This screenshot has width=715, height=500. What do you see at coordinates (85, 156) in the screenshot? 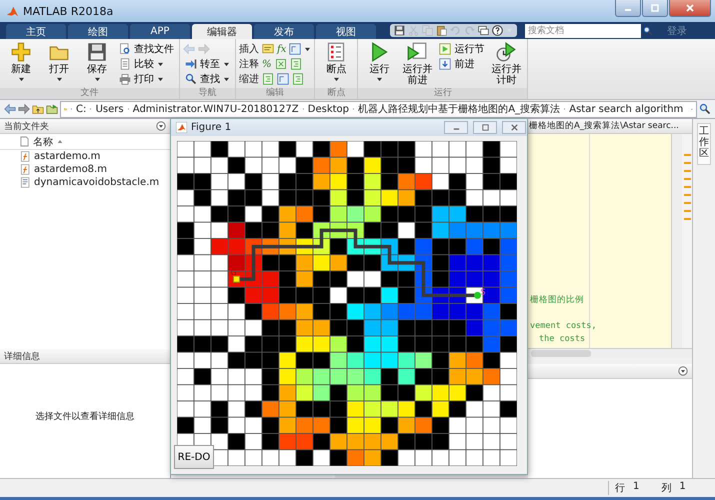
I see `file-item: astardemo.m` at bounding box center [85, 156].